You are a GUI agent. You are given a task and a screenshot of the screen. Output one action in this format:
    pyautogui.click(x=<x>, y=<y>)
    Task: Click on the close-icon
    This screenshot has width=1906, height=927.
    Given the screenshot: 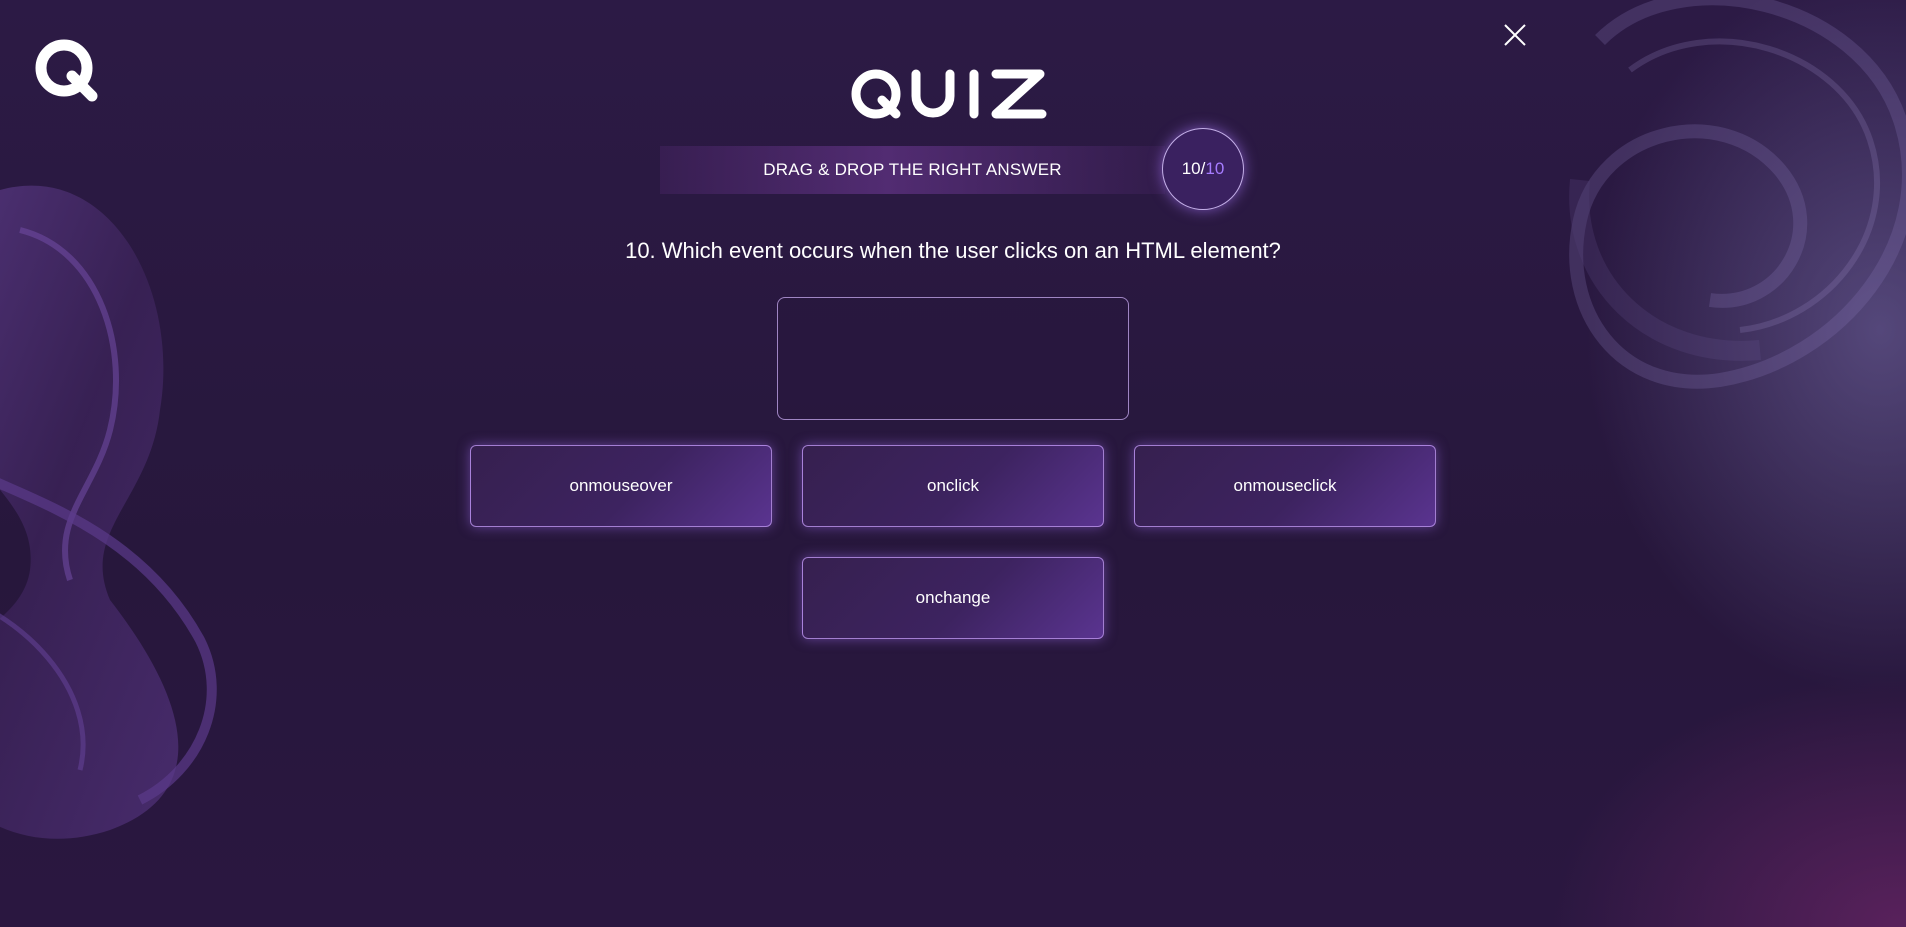 What is the action you would take?
    pyautogui.click(x=1515, y=35)
    